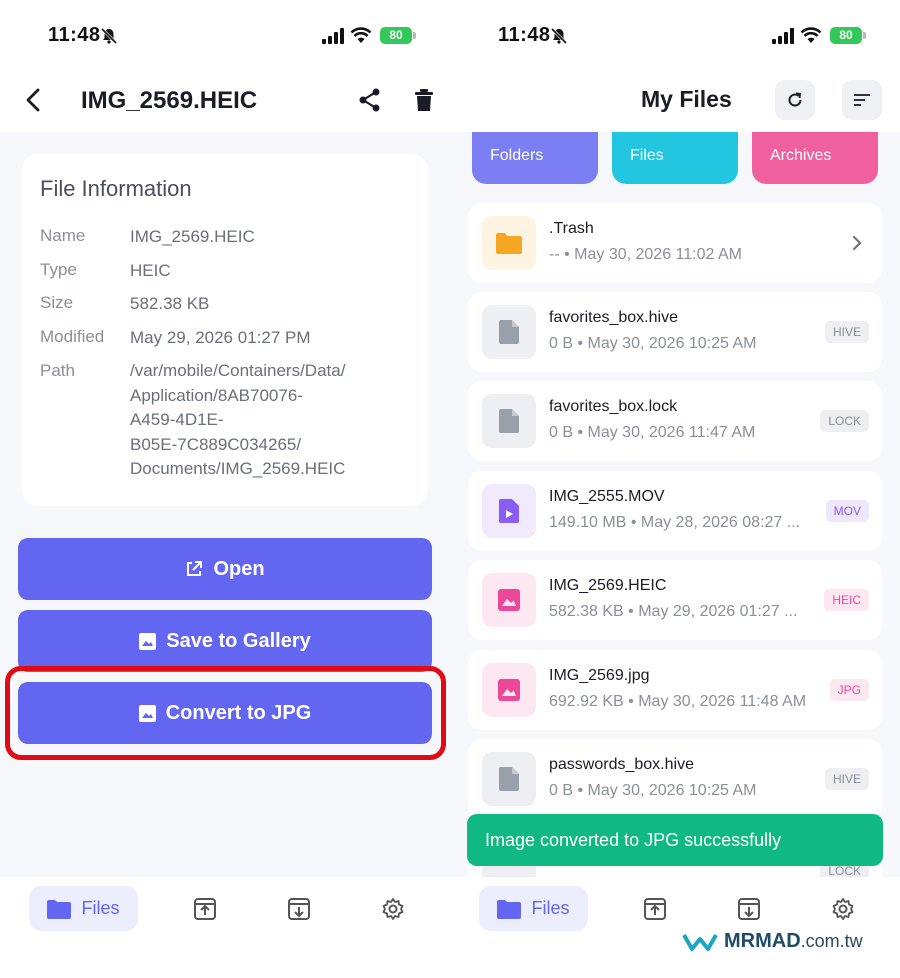 Image resolution: width=900 pixels, height=978 pixels. I want to click on chevron-right-icon, so click(857, 243).